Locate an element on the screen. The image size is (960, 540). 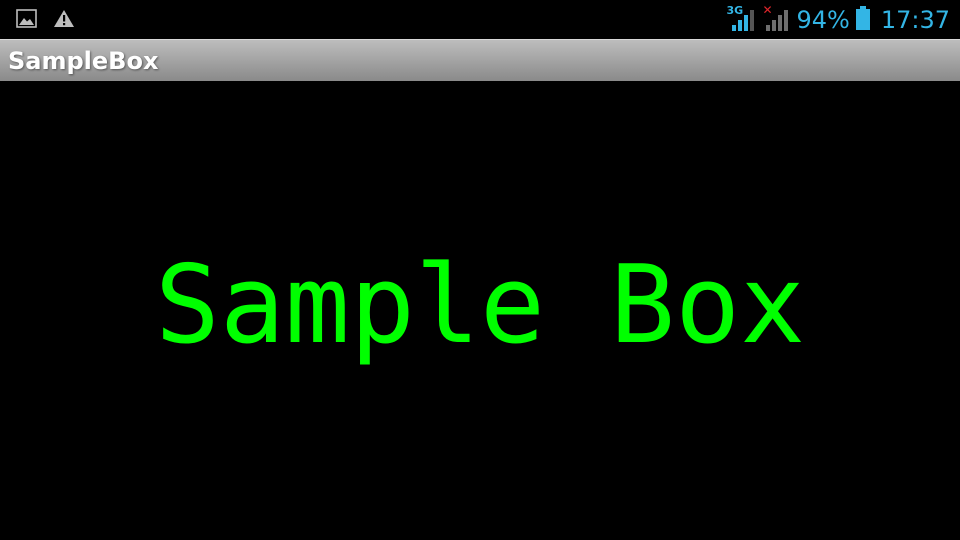
notification-icons is located at coordinates (45, 21).